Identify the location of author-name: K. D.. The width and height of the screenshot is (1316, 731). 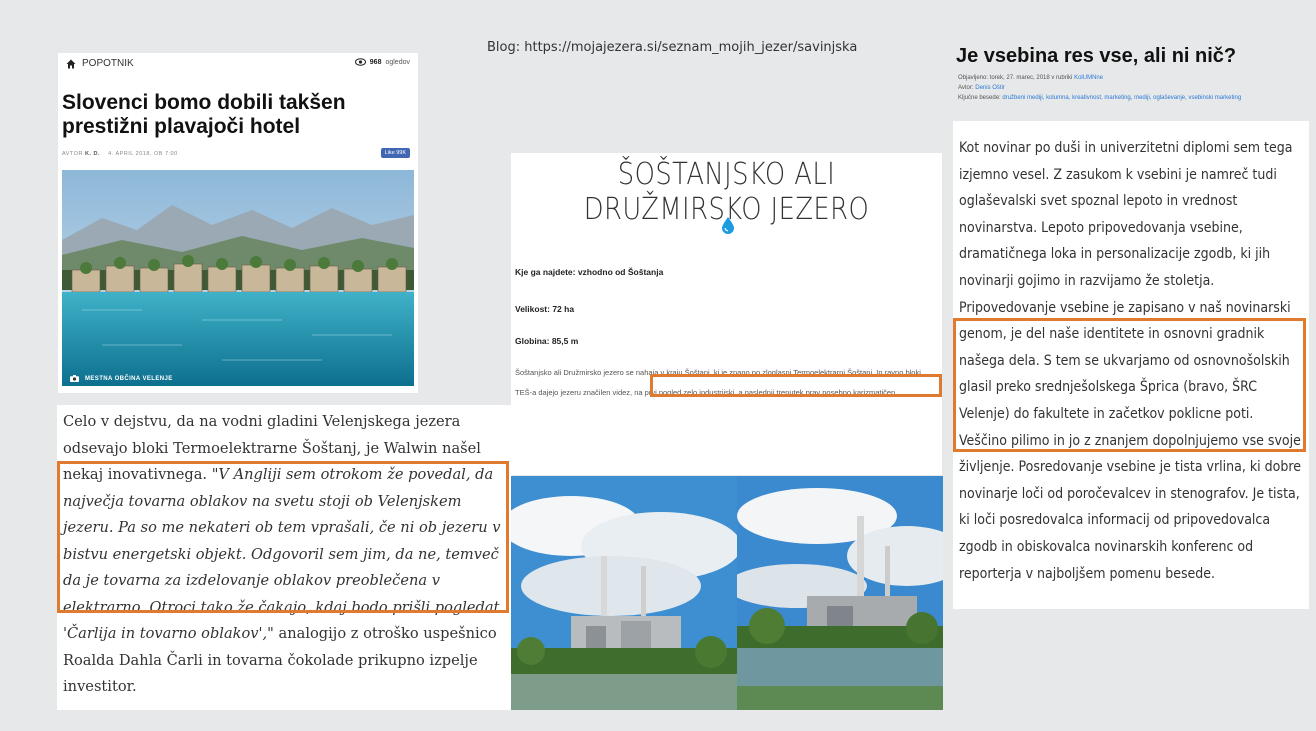
(92, 154).